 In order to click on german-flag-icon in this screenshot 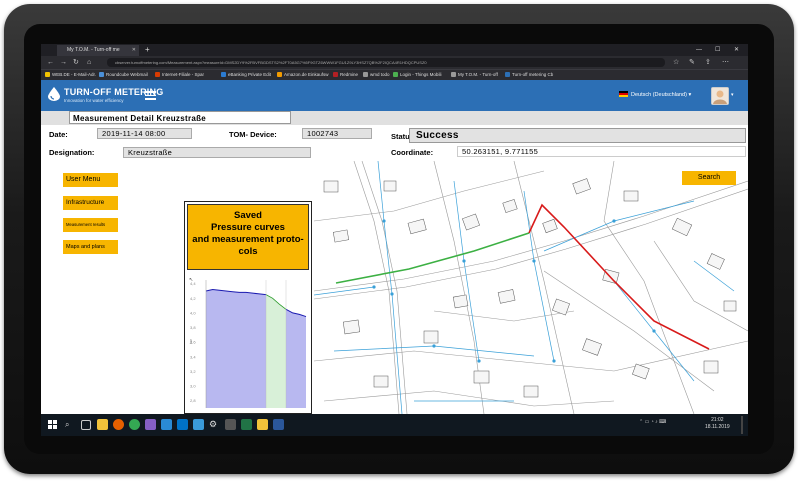, I will do `click(623, 94)`.